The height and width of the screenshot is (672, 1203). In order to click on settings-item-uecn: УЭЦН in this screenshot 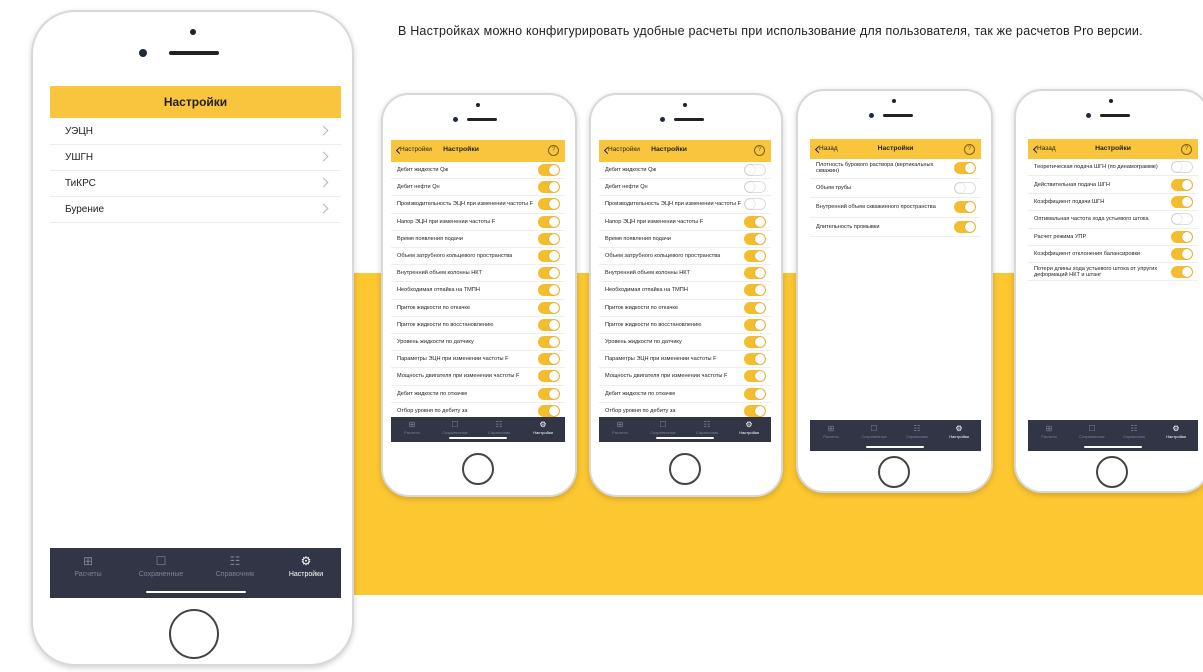, I will do `click(195, 132)`.